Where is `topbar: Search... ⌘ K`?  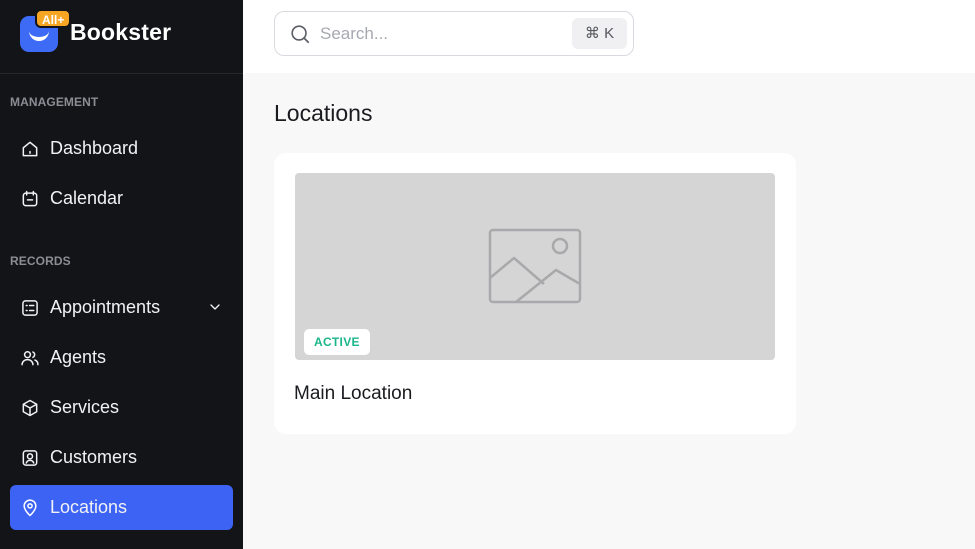
topbar: Search... ⌘ K is located at coordinates (609, 36).